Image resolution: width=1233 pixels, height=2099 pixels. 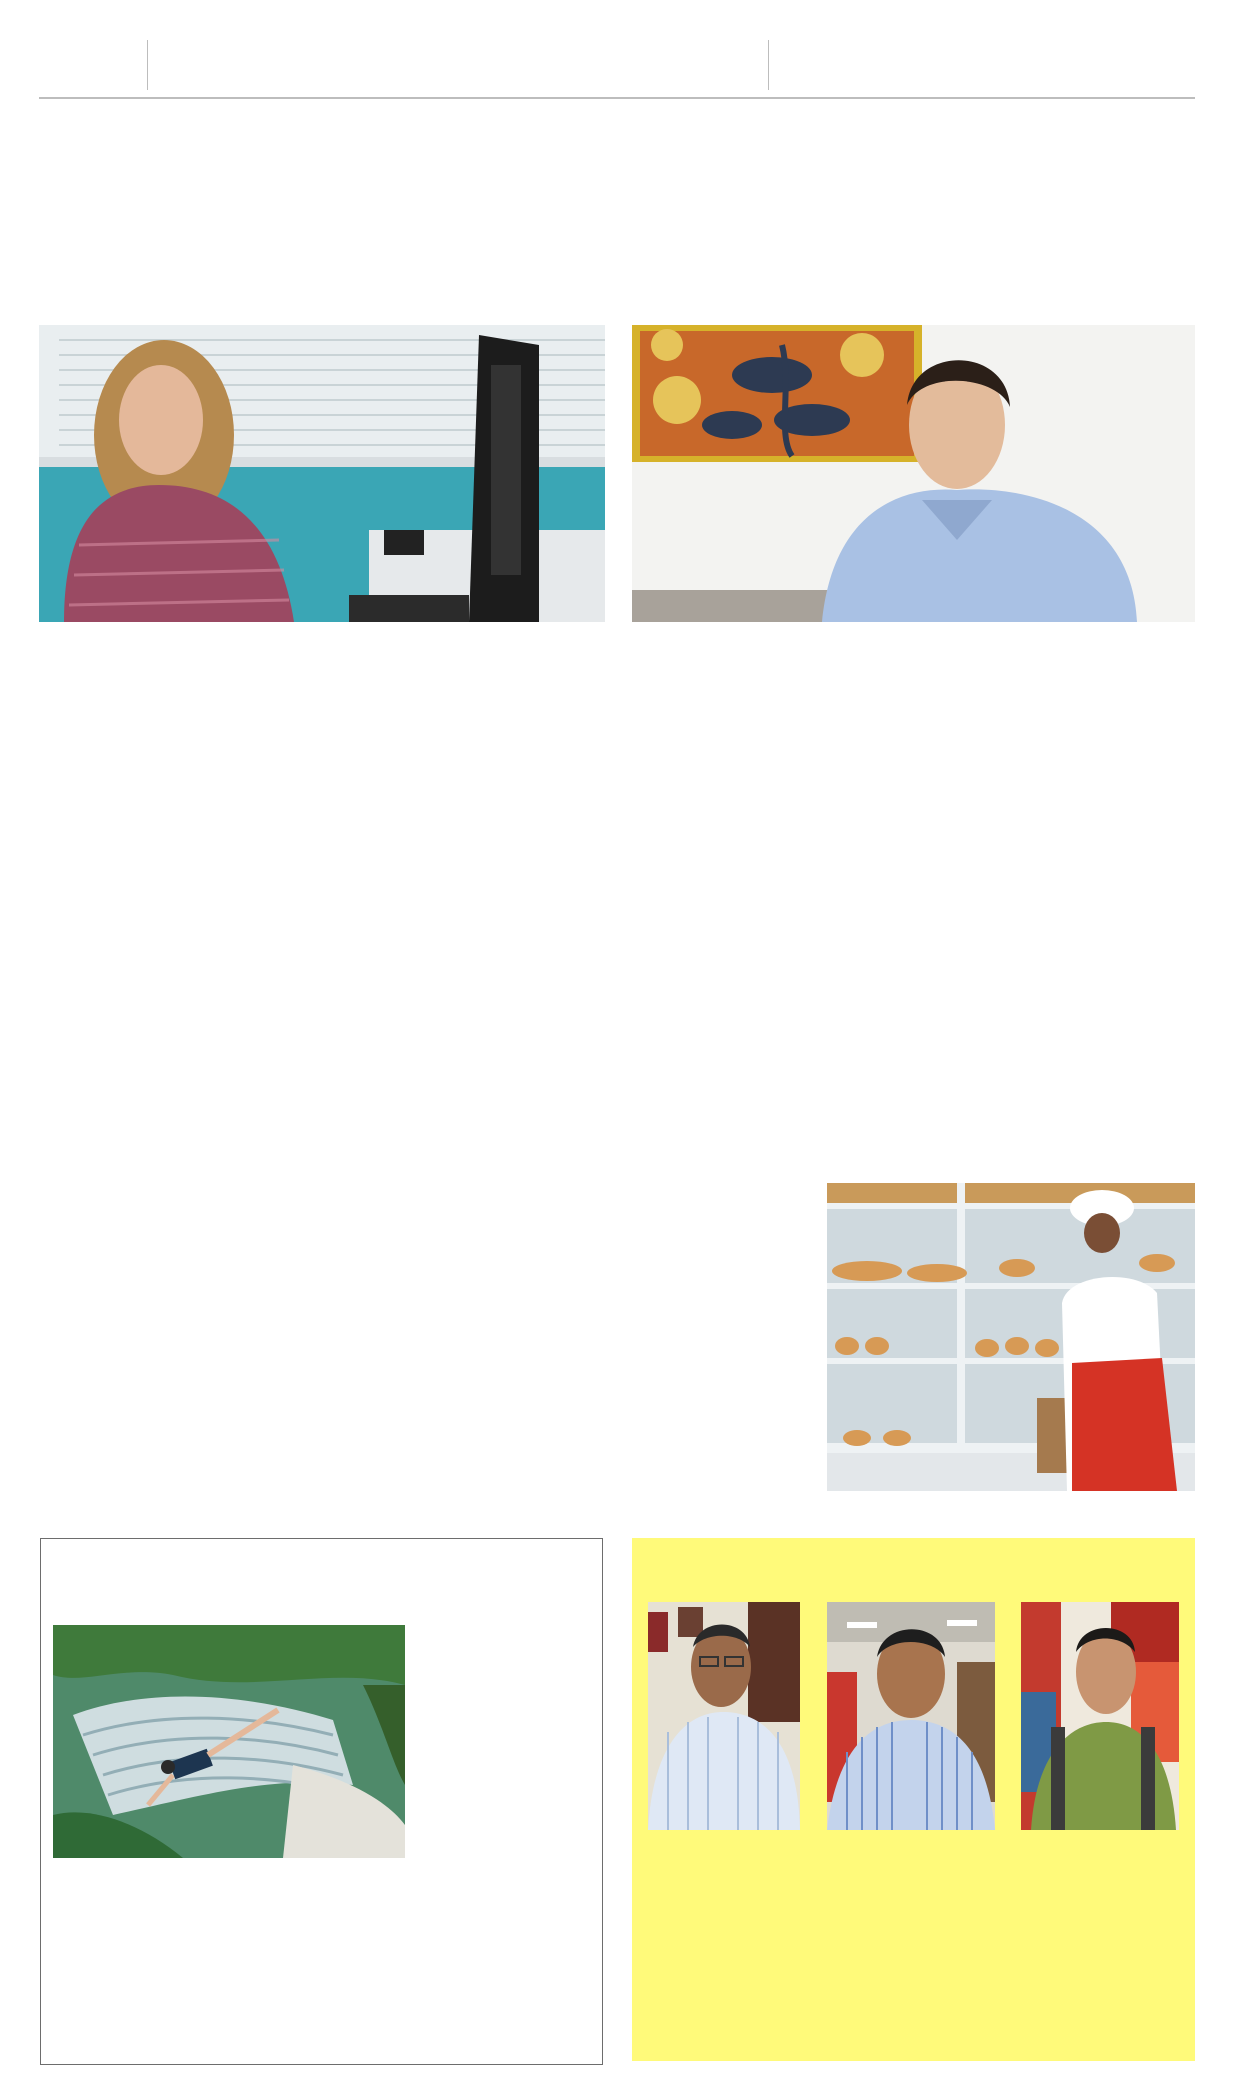 What do you see at coordinates (1100, 1716) in the screenshot?
I see `photo-man-green-shirt` at bounding box center [1100, 1716].